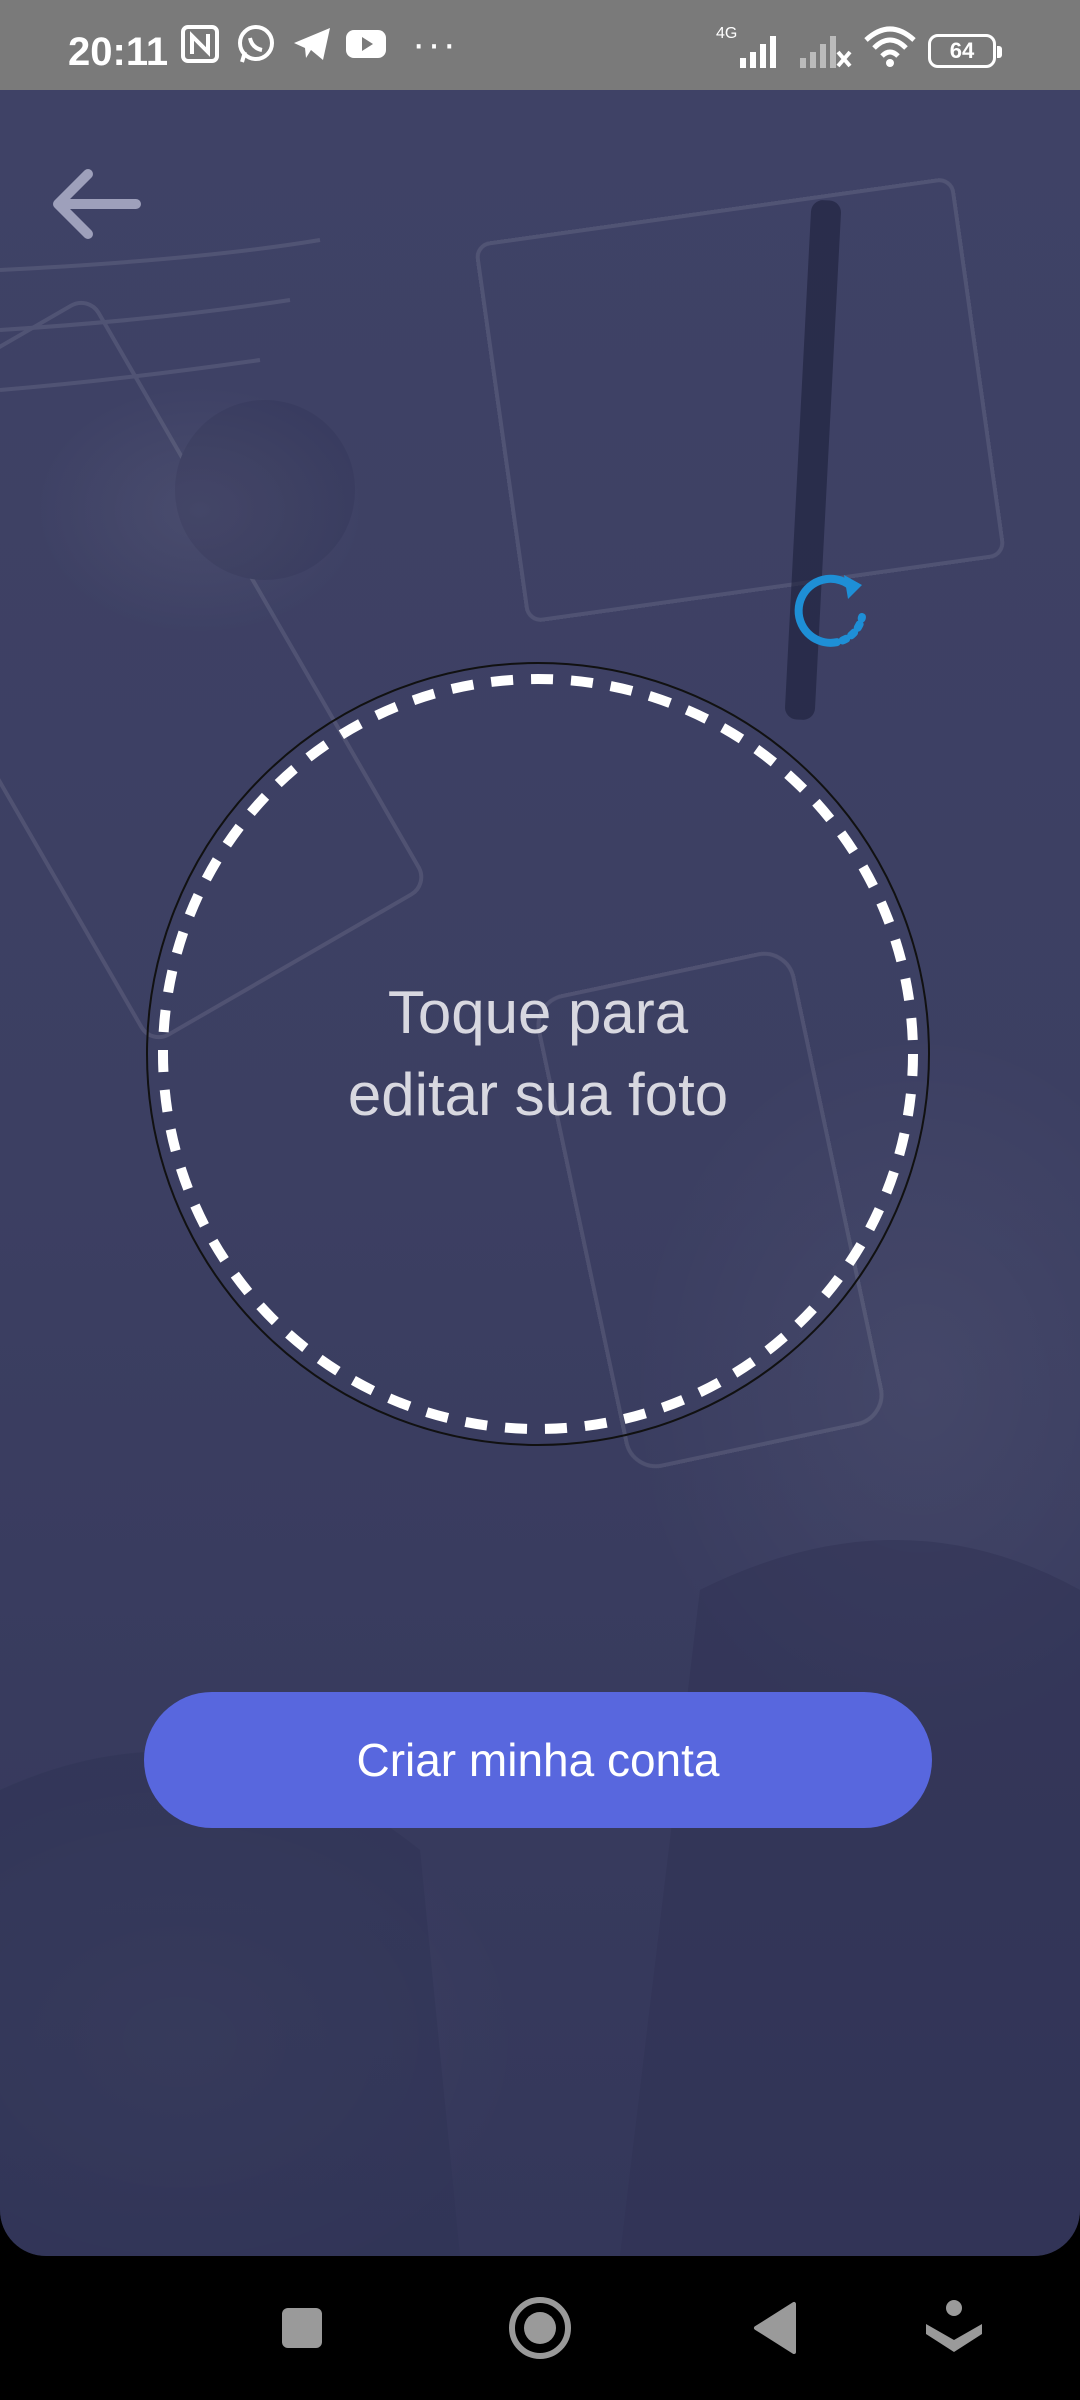  What do you see at coordinates (97, 204) in the screenshot?
I see `arrow-left-icon` at bounding box center [97, 204].